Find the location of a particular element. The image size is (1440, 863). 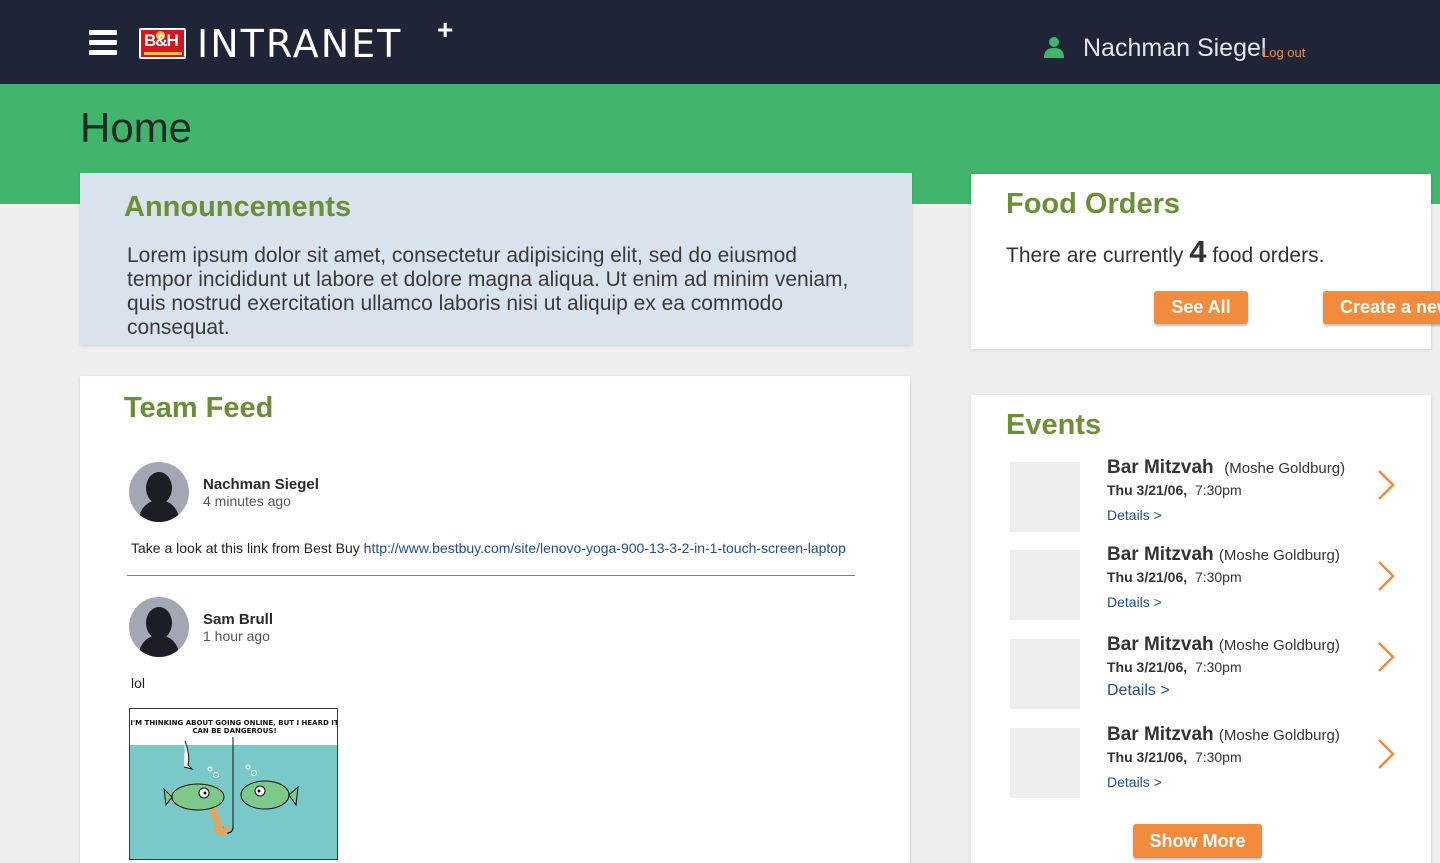

post-divider is located at coordinates (491, 575).